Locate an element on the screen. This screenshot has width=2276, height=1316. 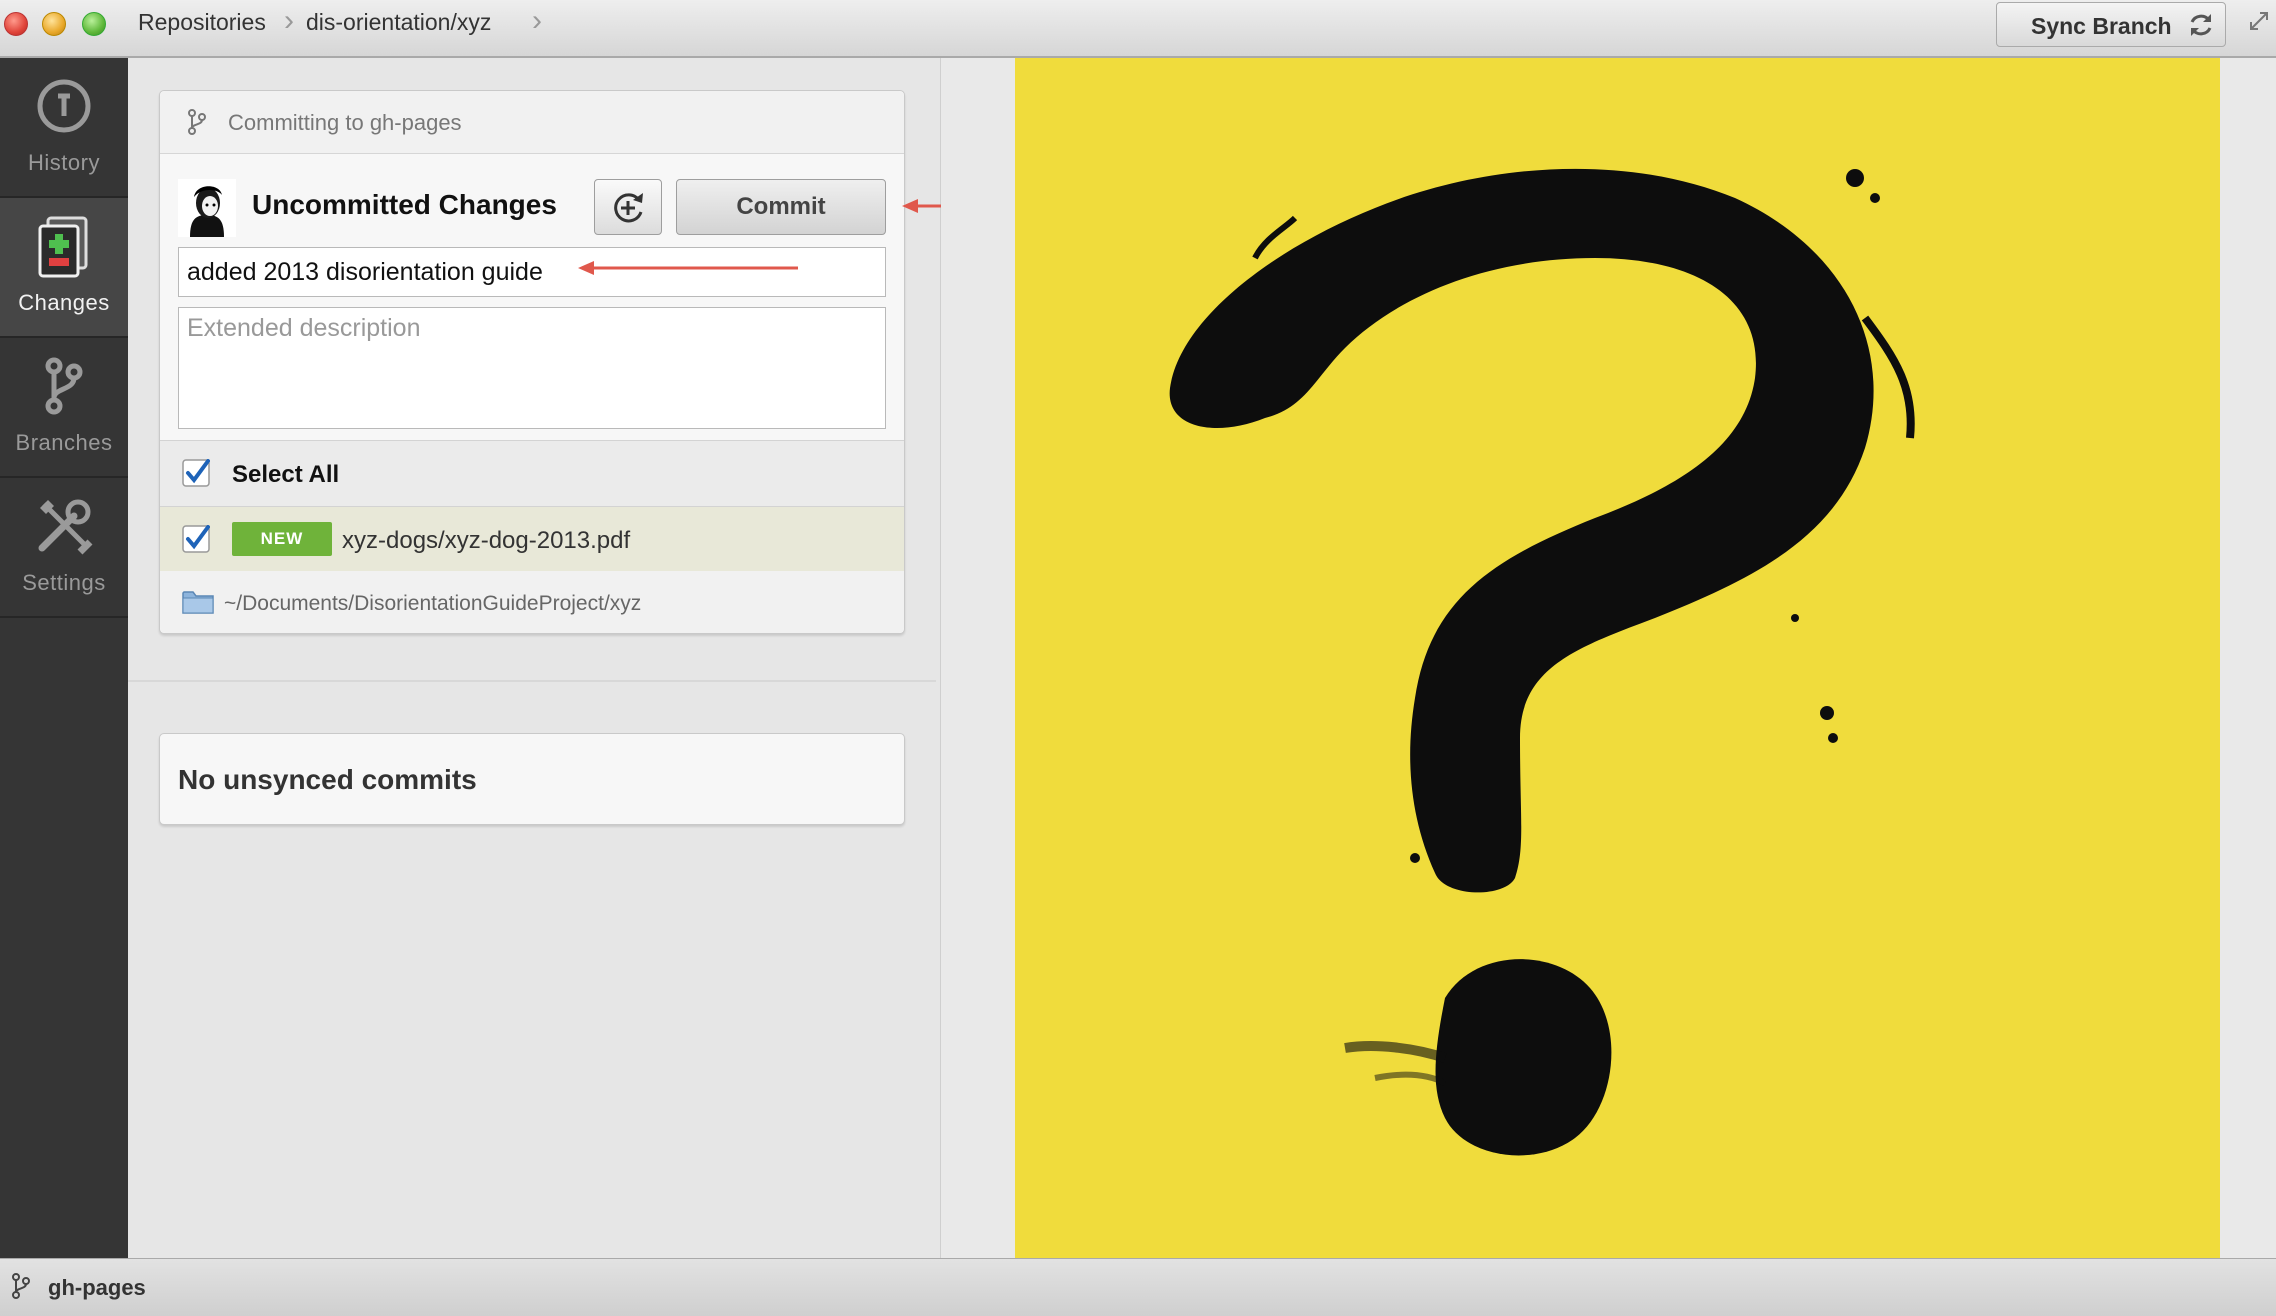
folder-icon is located at coordinates (198, 604).